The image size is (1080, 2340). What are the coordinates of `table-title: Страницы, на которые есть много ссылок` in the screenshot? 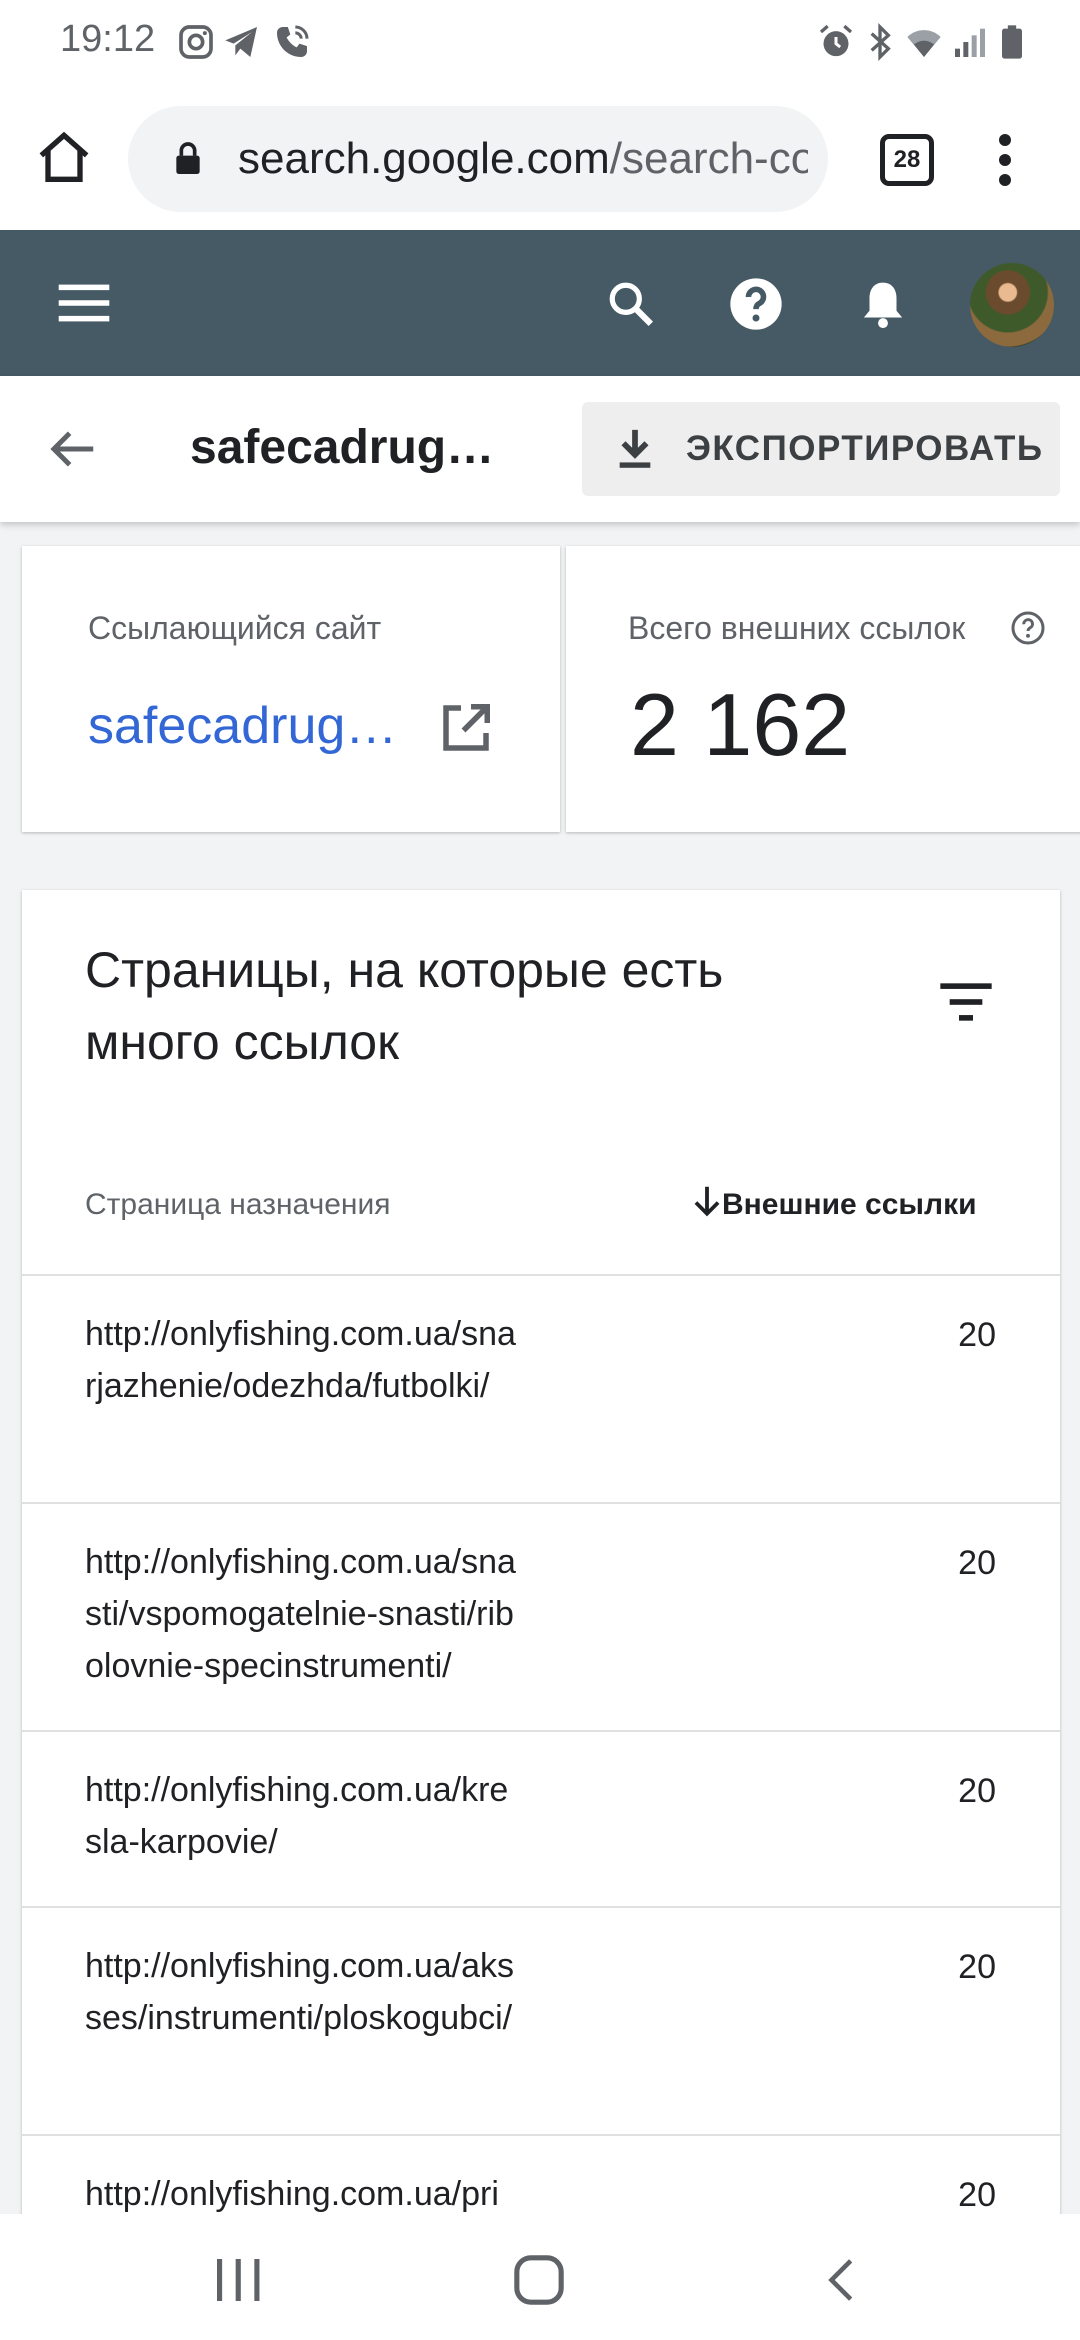 It's located at (404, 1006).